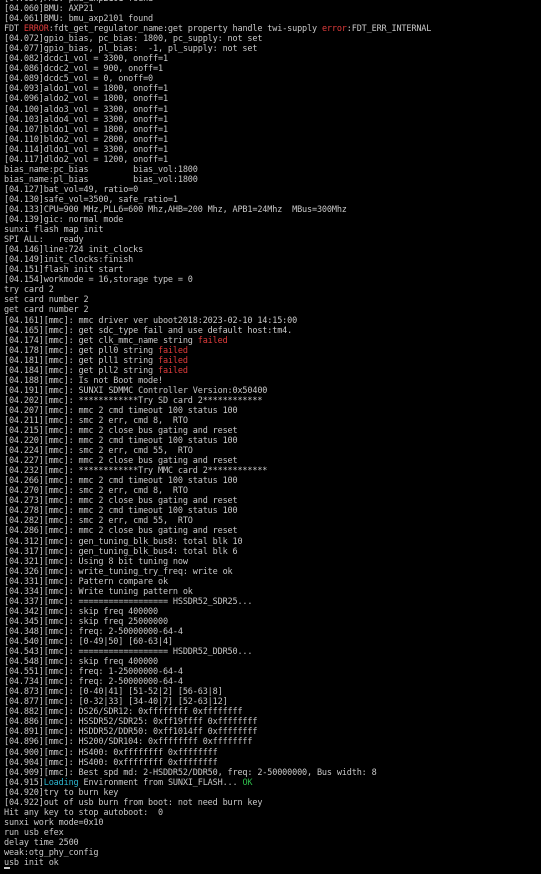  I want to click on log-text: usb init ok, so click(31, 863).